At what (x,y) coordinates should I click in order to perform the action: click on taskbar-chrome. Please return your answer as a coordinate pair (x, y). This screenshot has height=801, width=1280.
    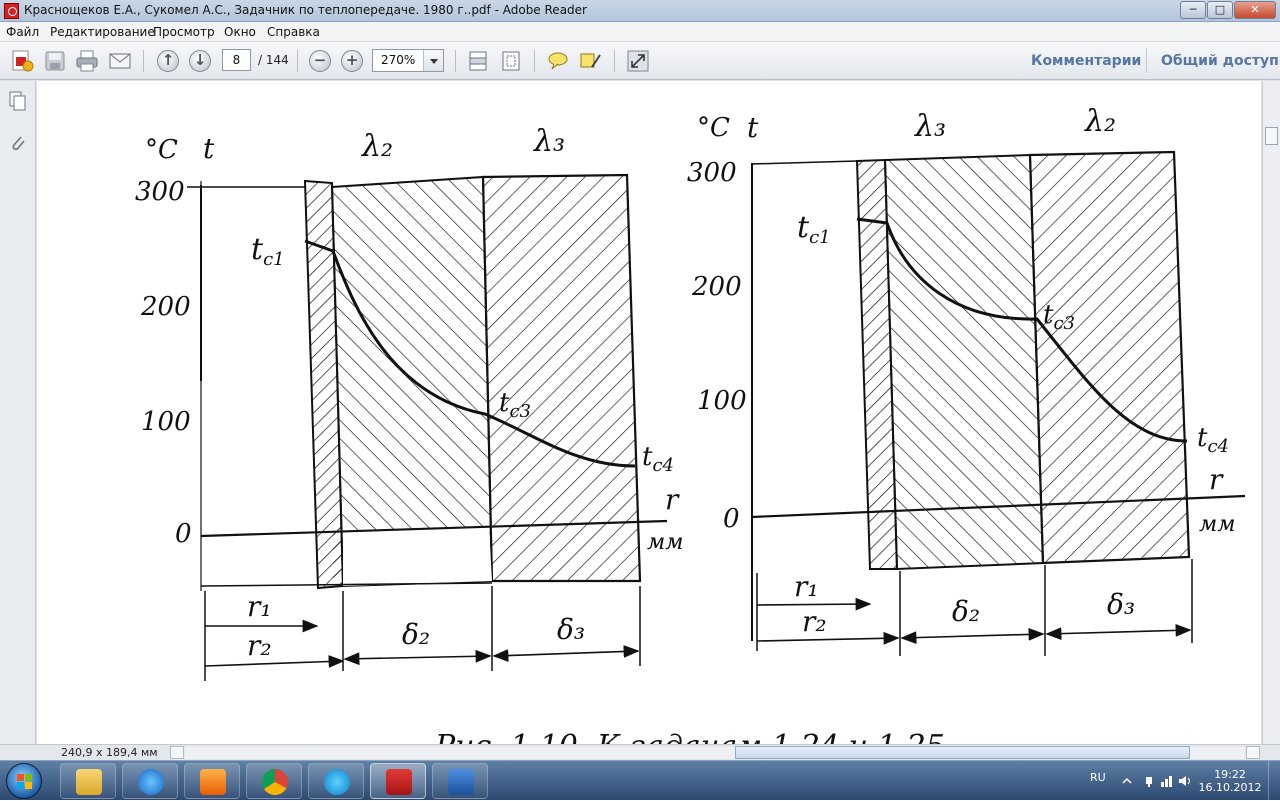
    Looking at the image, I should click on (274, 781).